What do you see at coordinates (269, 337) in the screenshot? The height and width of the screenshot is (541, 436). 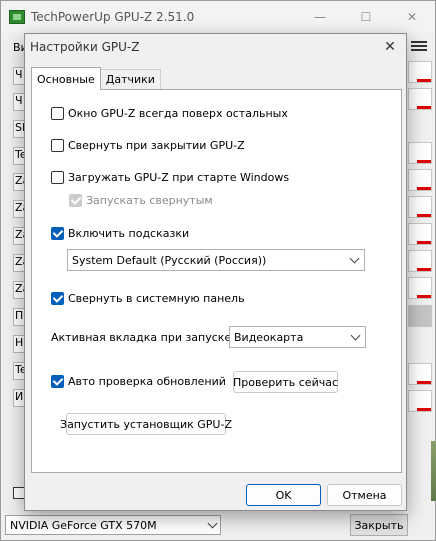 I see `startup-tab-value: Видеокарта` at bounding box center [269, 337].